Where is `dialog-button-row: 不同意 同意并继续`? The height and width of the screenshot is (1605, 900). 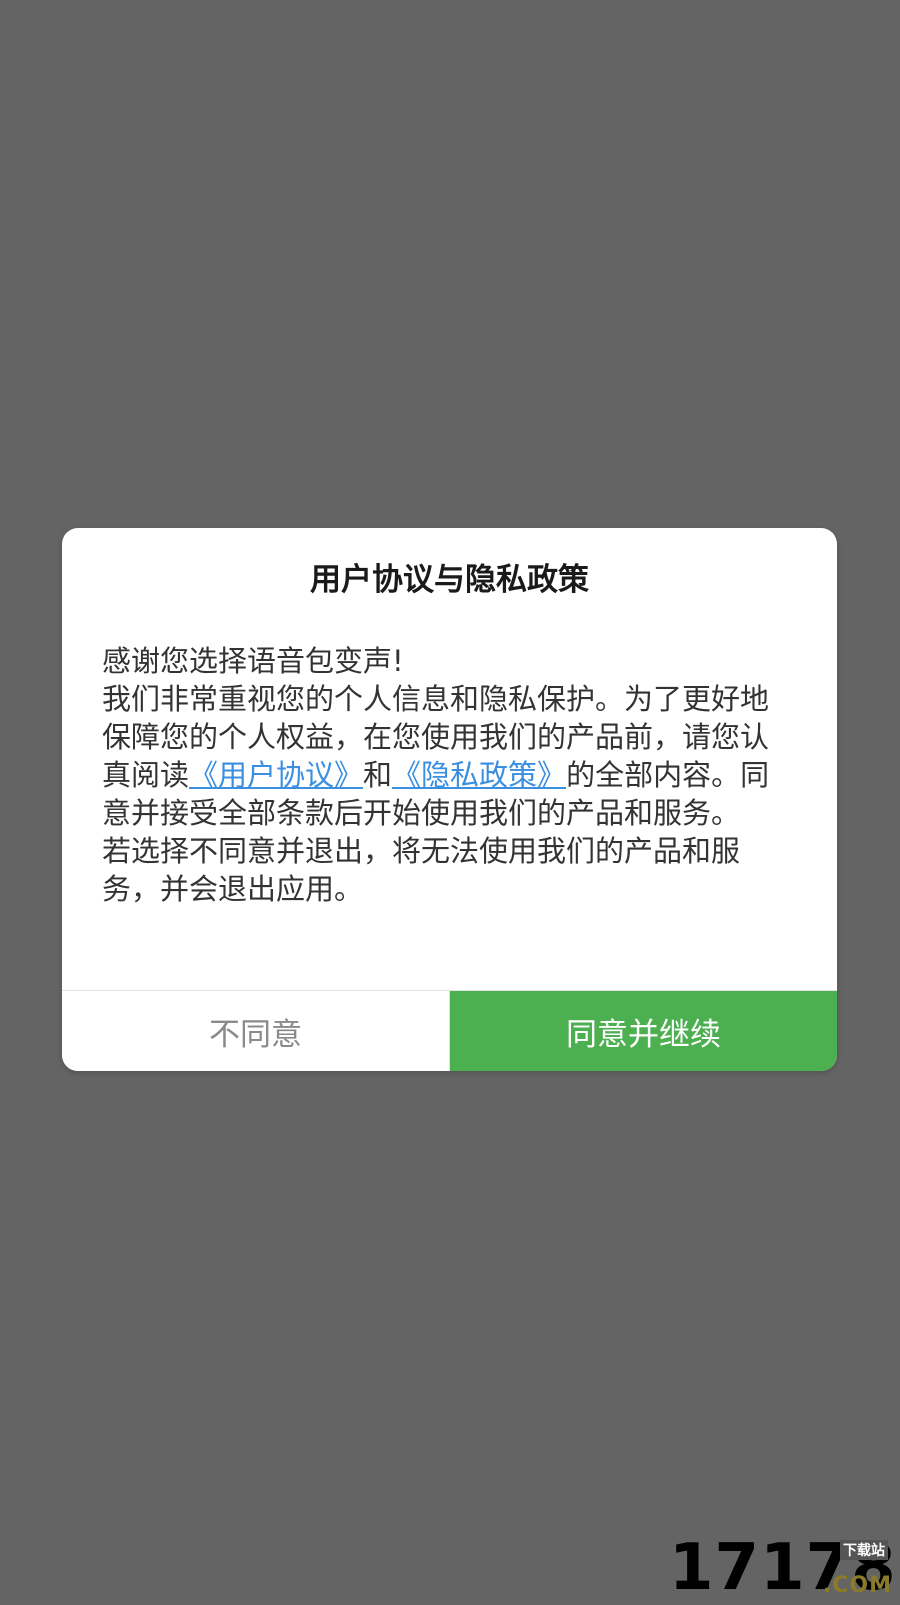
dialog-button-row: 不同意 同意并继续 is located at coordinates (449, 1030).